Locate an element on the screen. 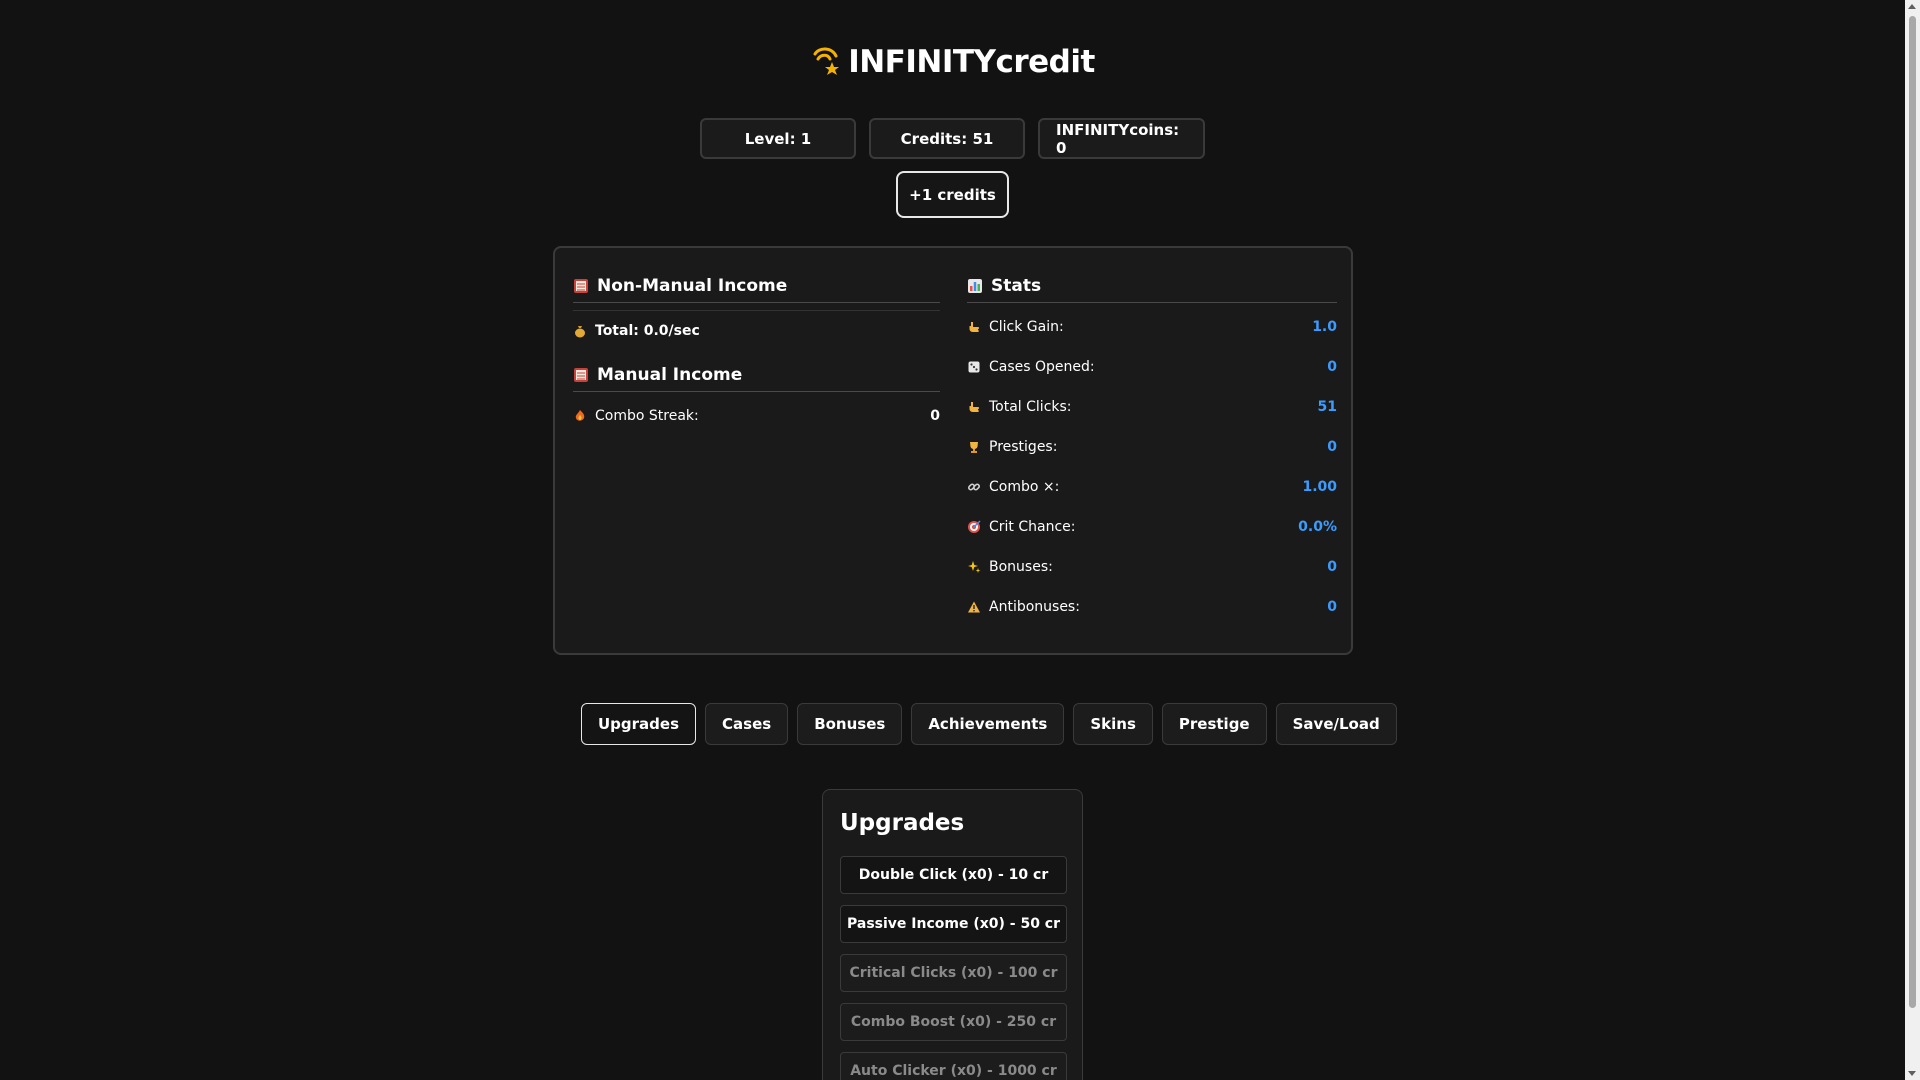 Image resolution: width=1920 pixels, height=1080 pixels. combo-streak-value: 0 is located at coordinates (935, 416).